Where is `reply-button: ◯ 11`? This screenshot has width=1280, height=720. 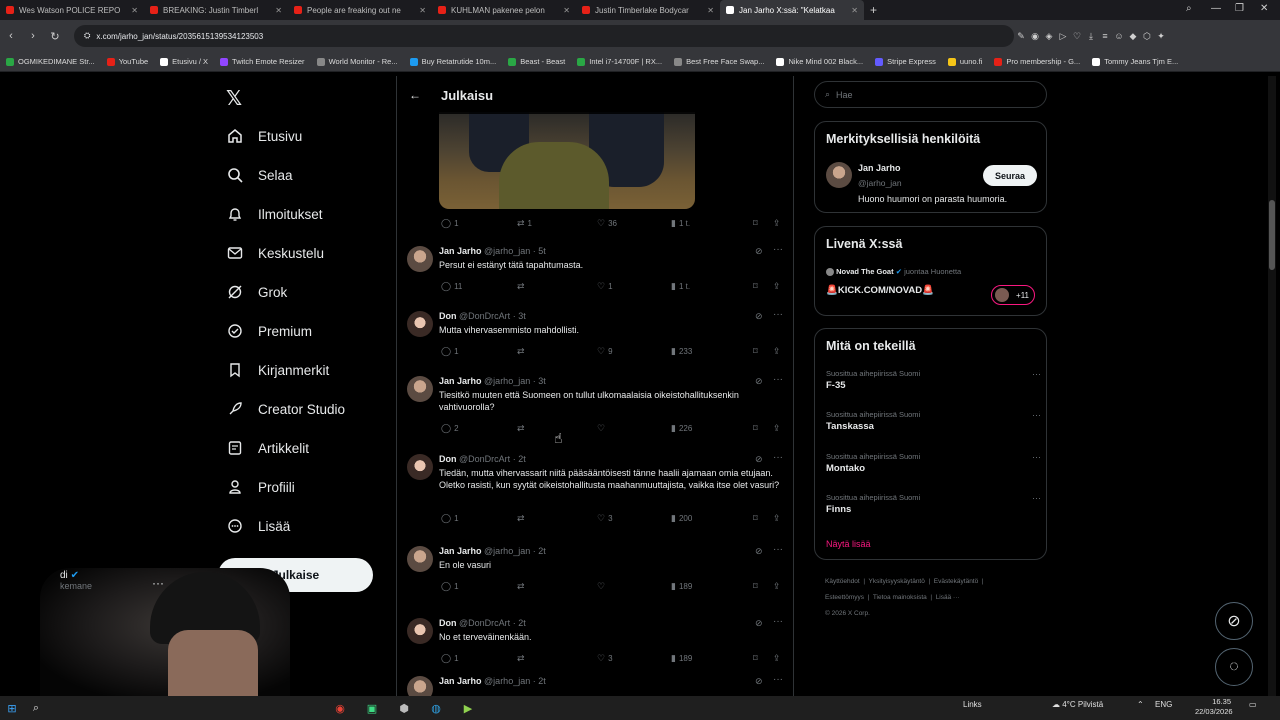
reply-button: ◯ 11 is located at coordinates (451, 286).